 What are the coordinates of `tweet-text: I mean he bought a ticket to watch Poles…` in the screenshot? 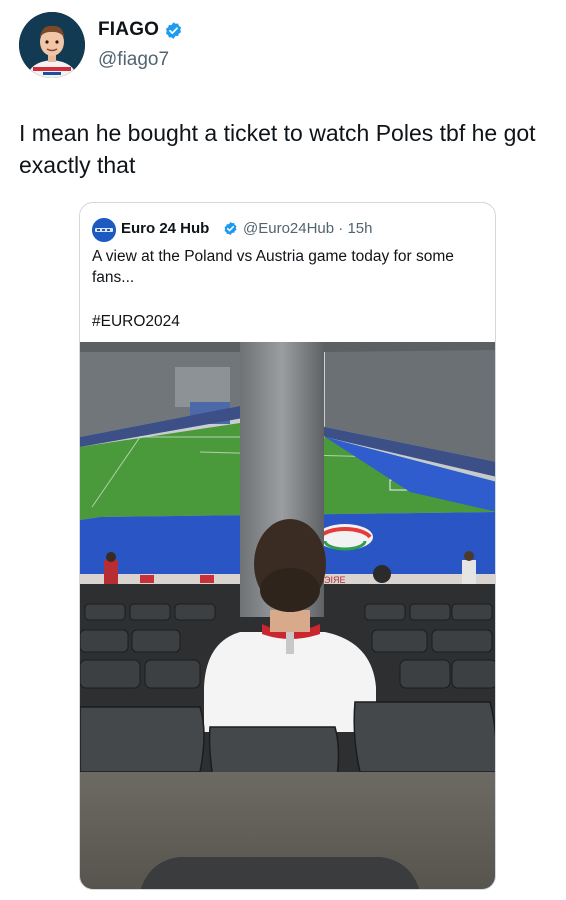 It's located at (277, 149).